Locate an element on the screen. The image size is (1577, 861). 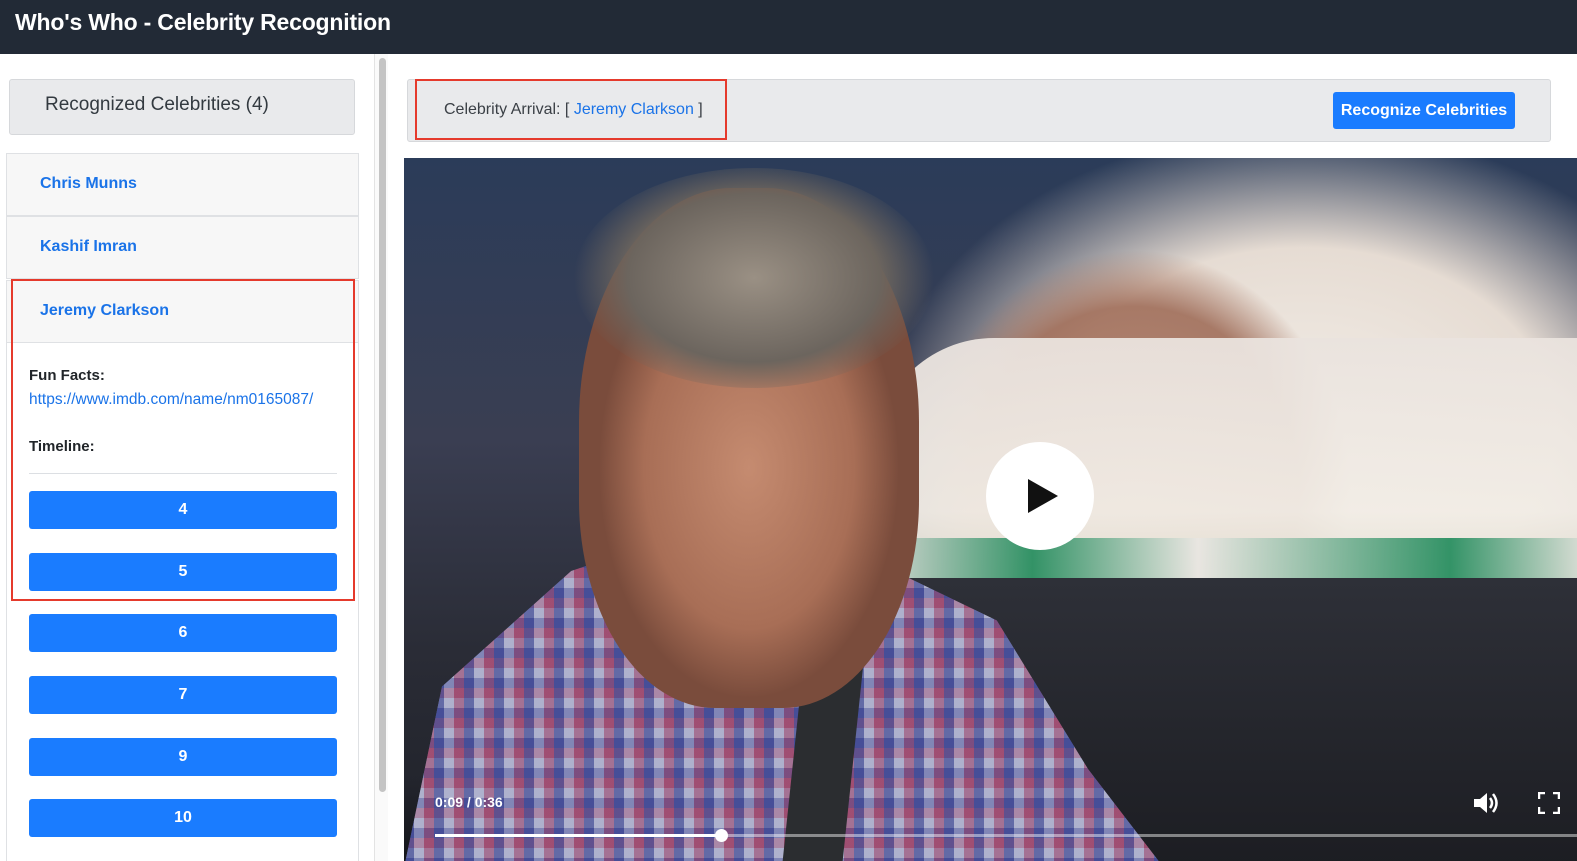
fun-facts-link: https://www.imdb.com/name/nm0165087/ is located at coordinates (171, 400).